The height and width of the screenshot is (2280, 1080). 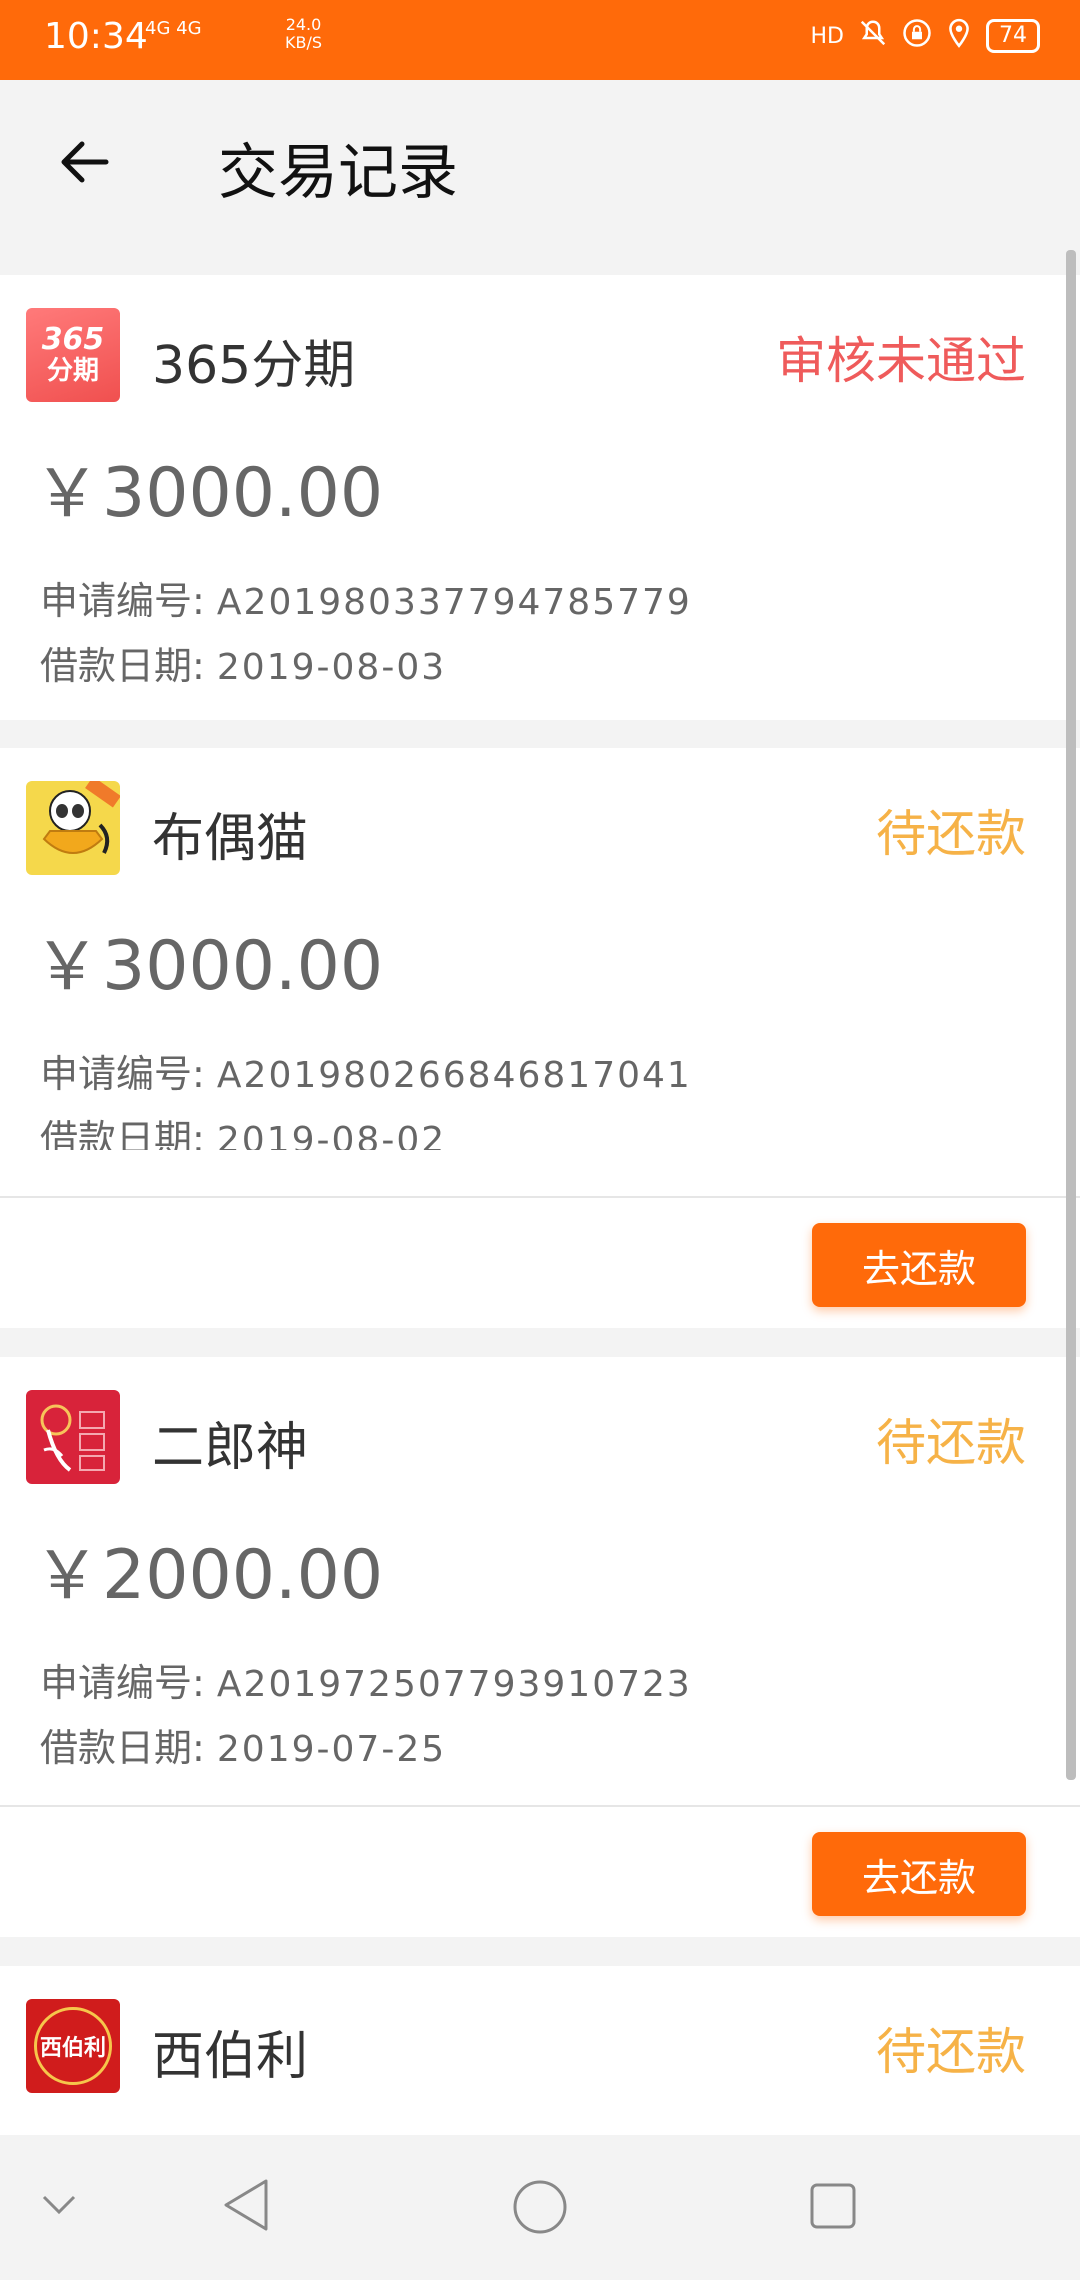 What do you see at coordinates (73, 339) in the screenshot?
I see `logo-text-top: 365` at bounding box center [73, 339].